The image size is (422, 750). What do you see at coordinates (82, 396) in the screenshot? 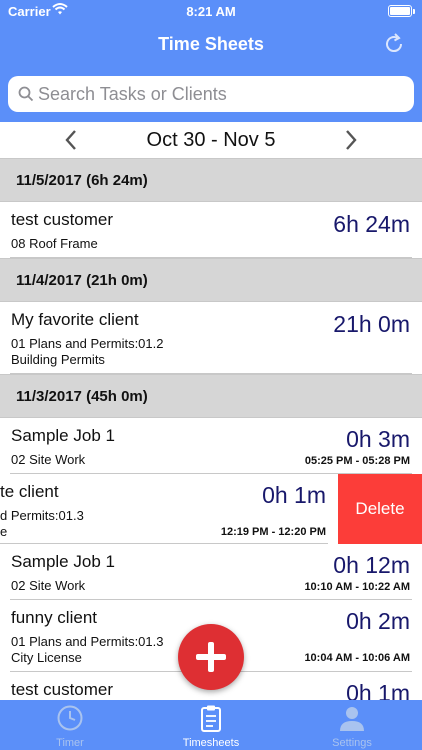
I see `date-header-label: 11/3/2017 (45h 0m)` at bounding box center [82, 396].